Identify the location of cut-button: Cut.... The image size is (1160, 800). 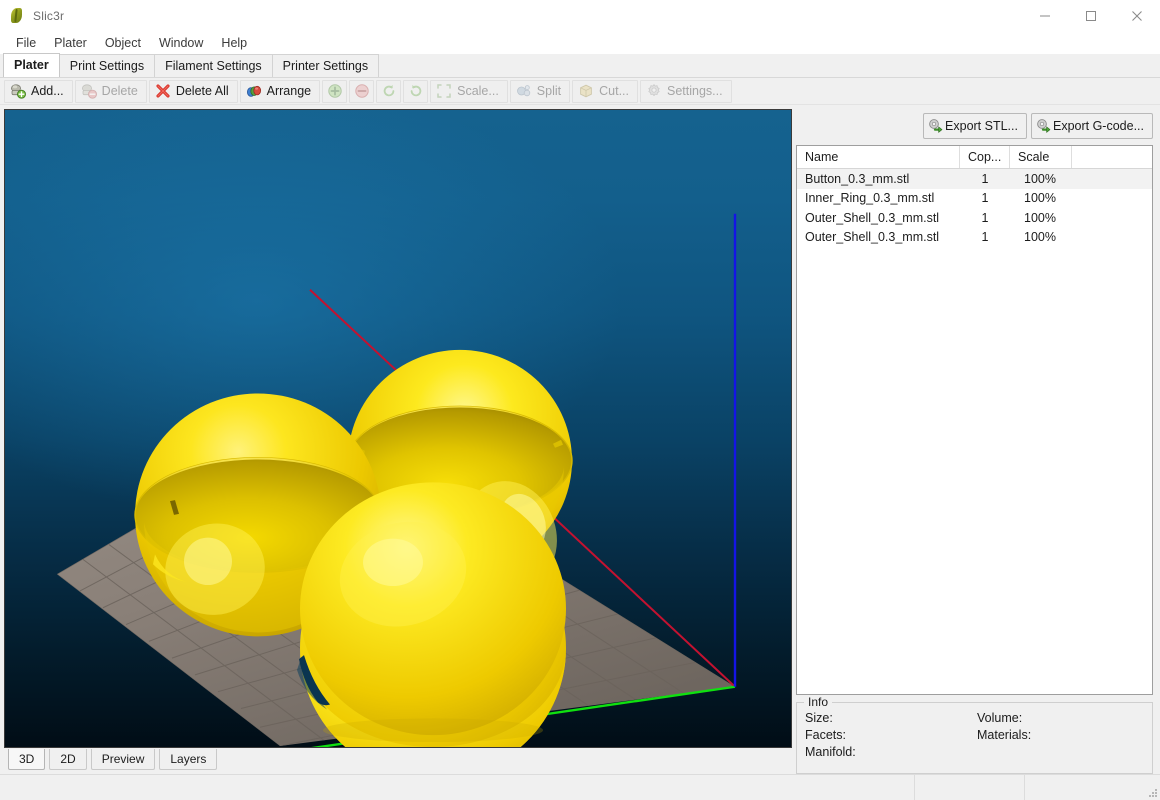
(605, 91).